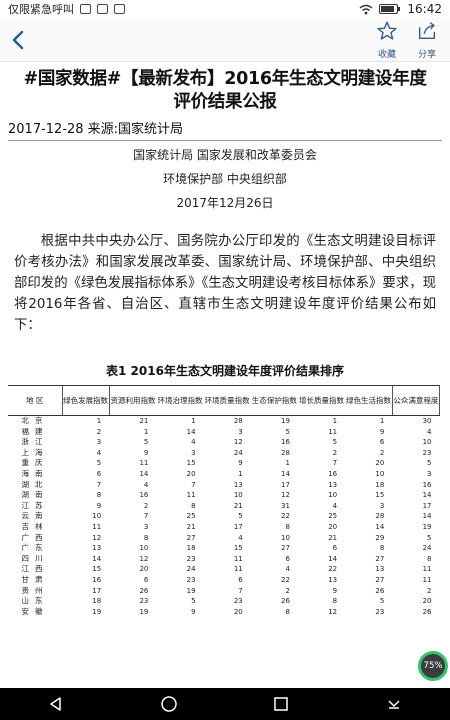  Describe the element at coordinates (224, 485) in the screenshot. I see `table-row: 湖北 7 4 7 13 17 13 18 16` at that location.